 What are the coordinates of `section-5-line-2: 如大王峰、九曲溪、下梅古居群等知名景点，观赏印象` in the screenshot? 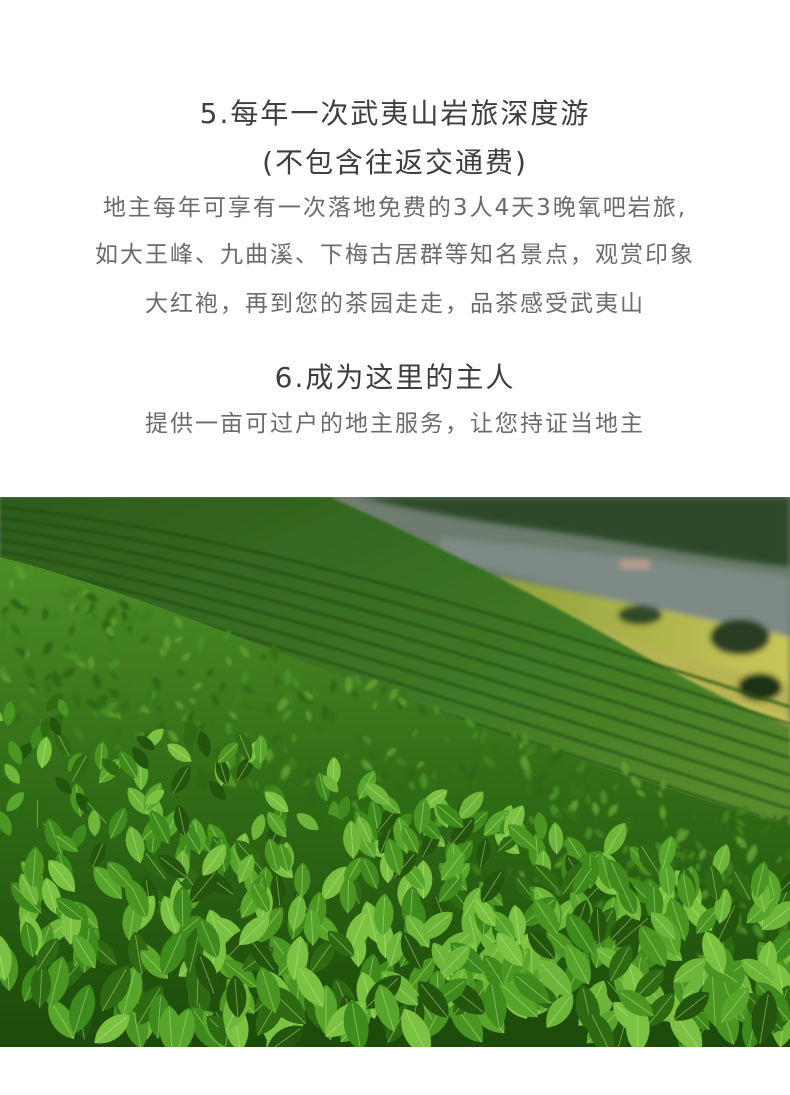 It's located at (395, 252).